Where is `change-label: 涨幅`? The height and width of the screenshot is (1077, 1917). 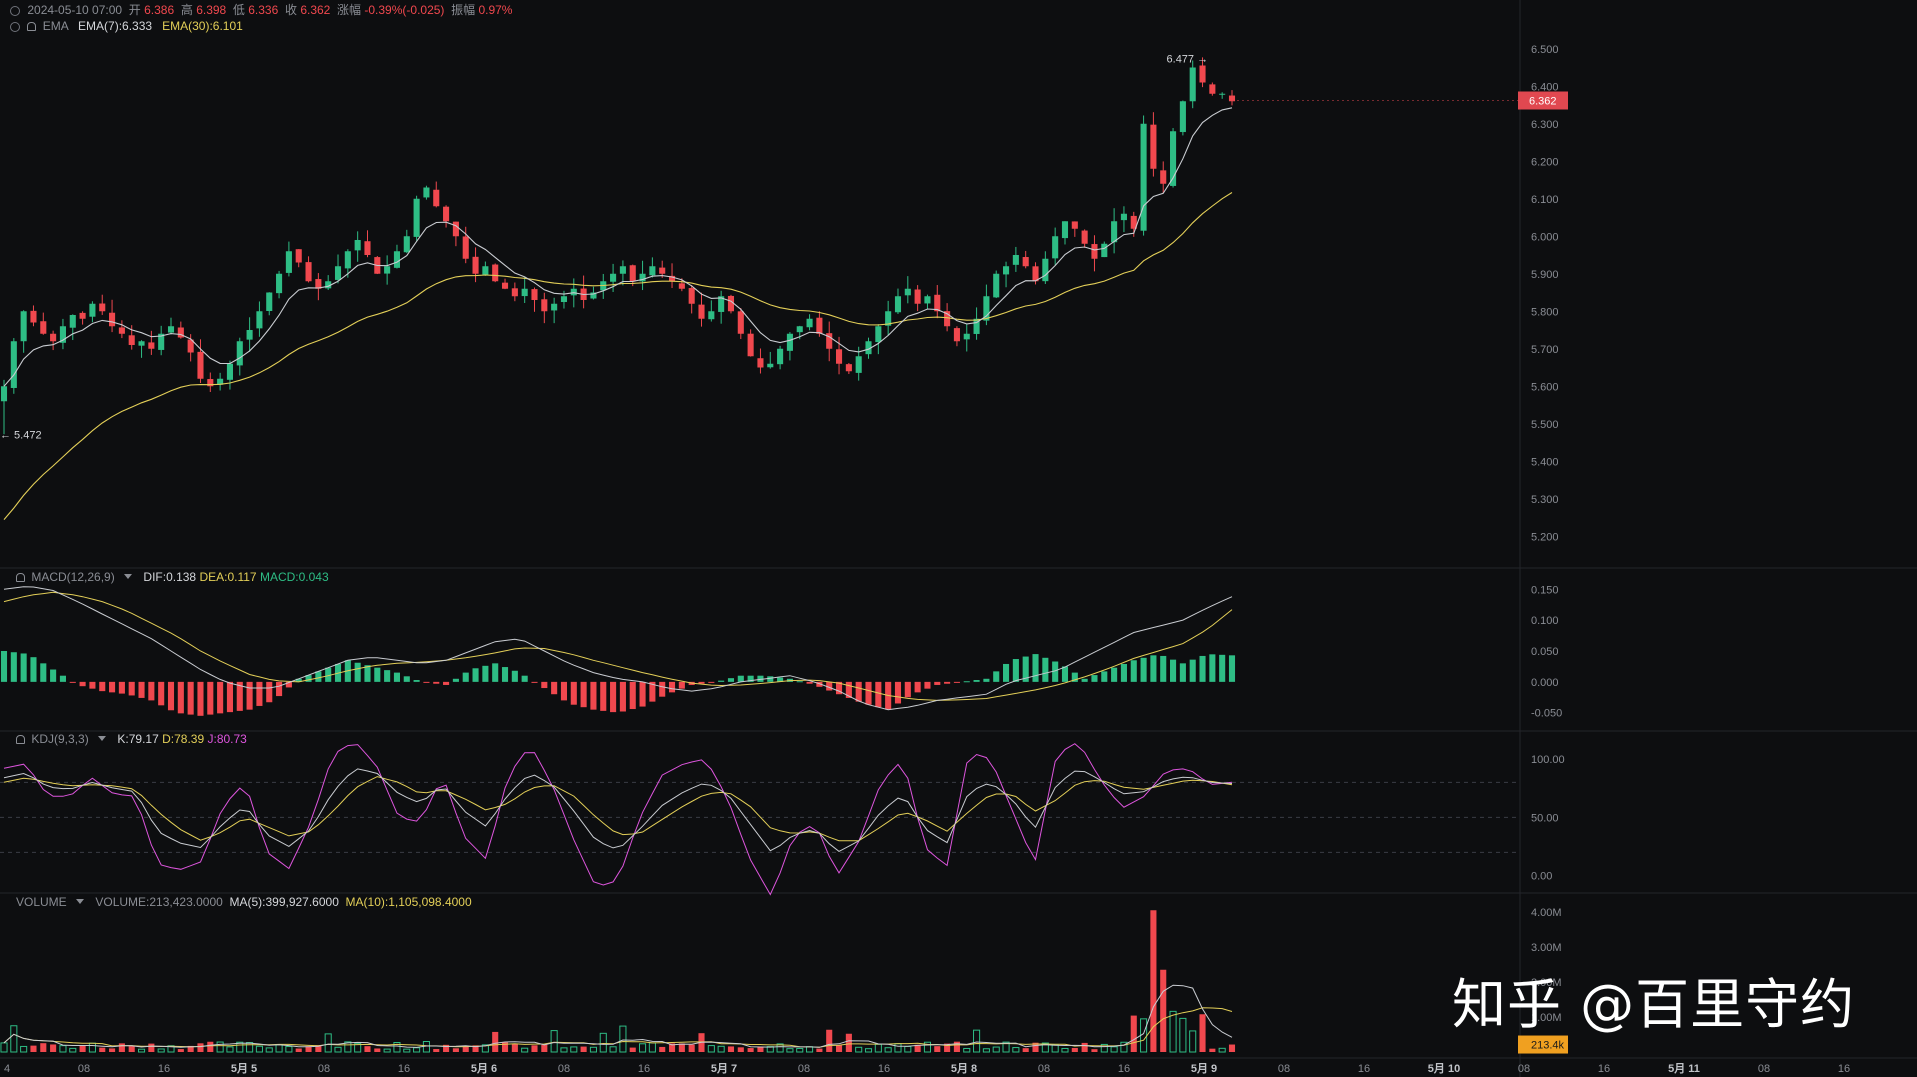 change-label: 涨幅 is located at coordinates (349, 10).